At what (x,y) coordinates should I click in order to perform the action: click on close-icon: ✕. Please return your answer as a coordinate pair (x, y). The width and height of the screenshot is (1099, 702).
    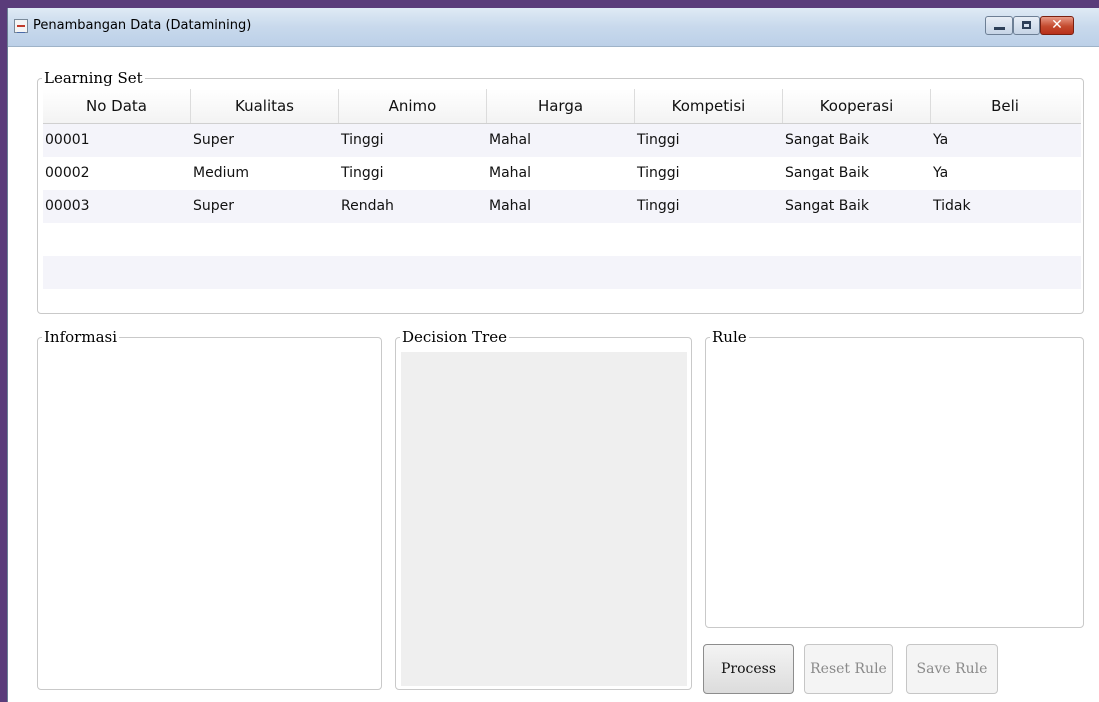
    Looking at the image, I should click on (1057, 25).